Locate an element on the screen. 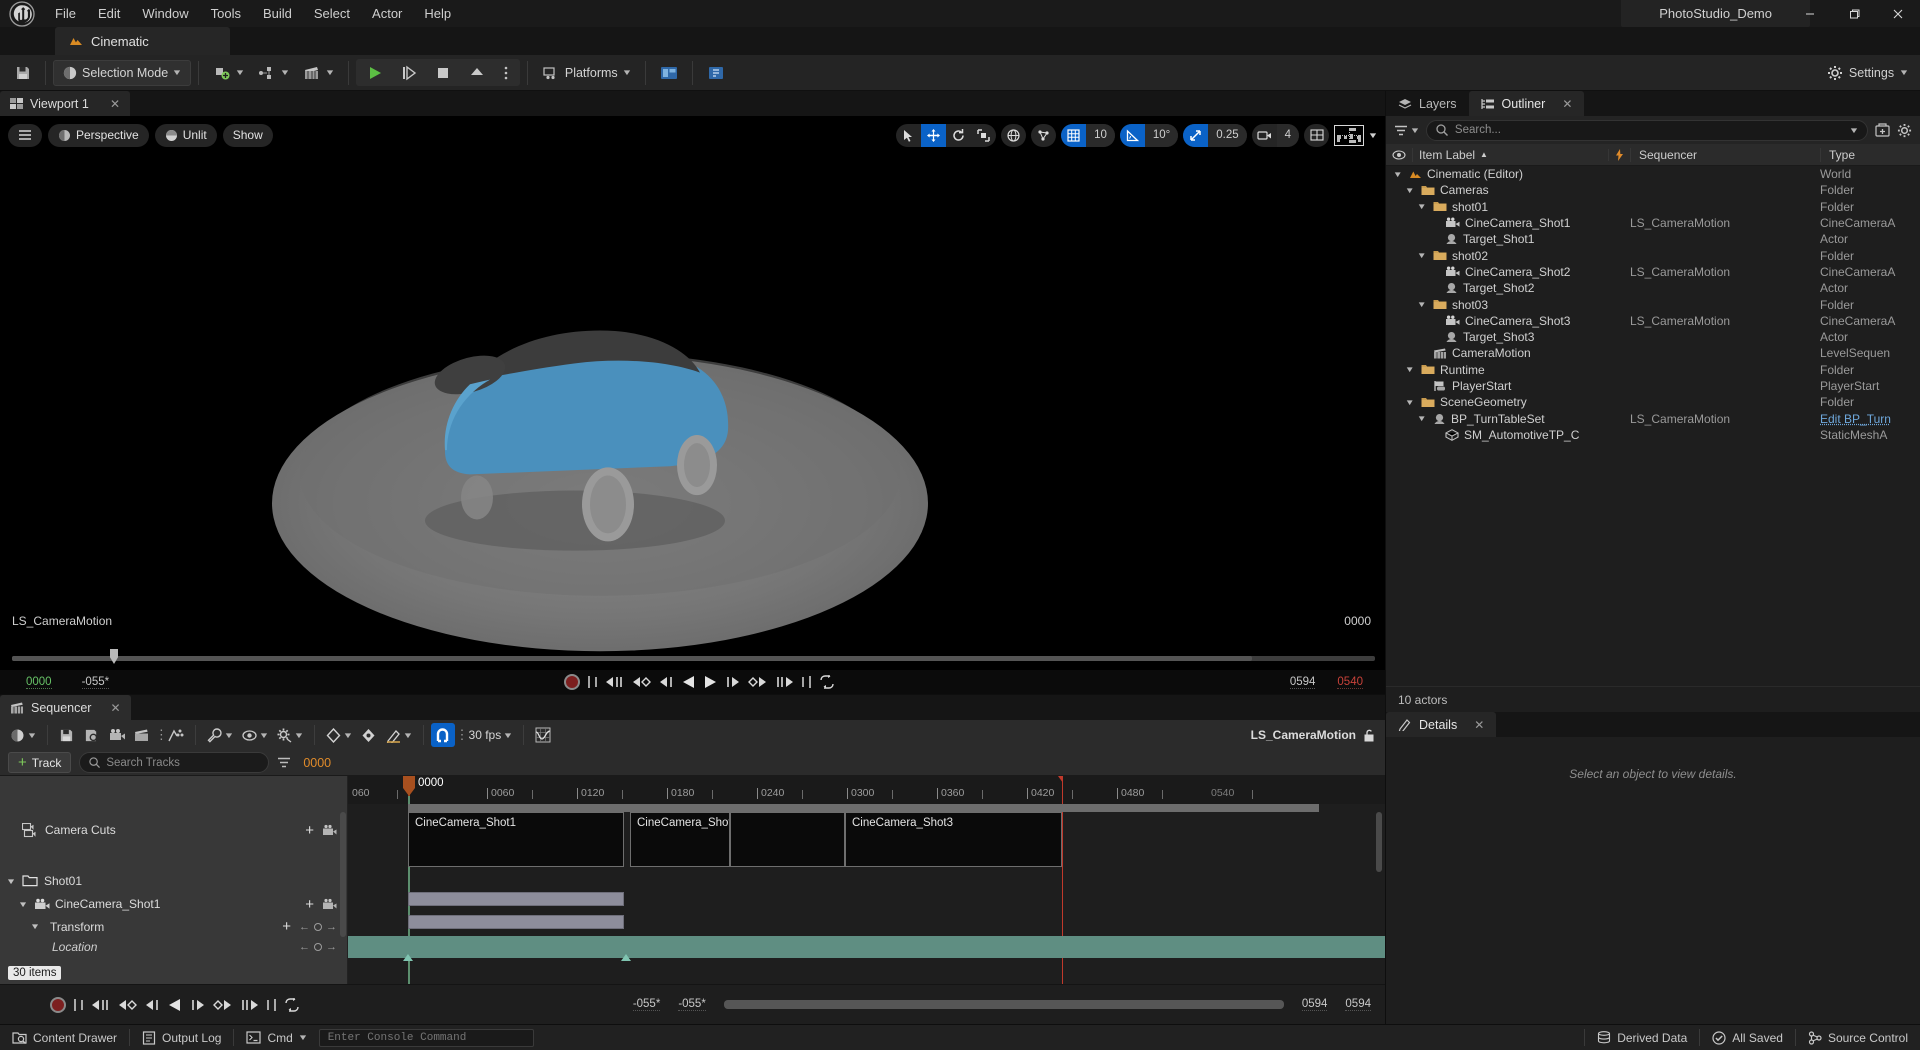 This screenshot has width=1920, height=1050. track-section-bar is located at coordinates (516, 922).